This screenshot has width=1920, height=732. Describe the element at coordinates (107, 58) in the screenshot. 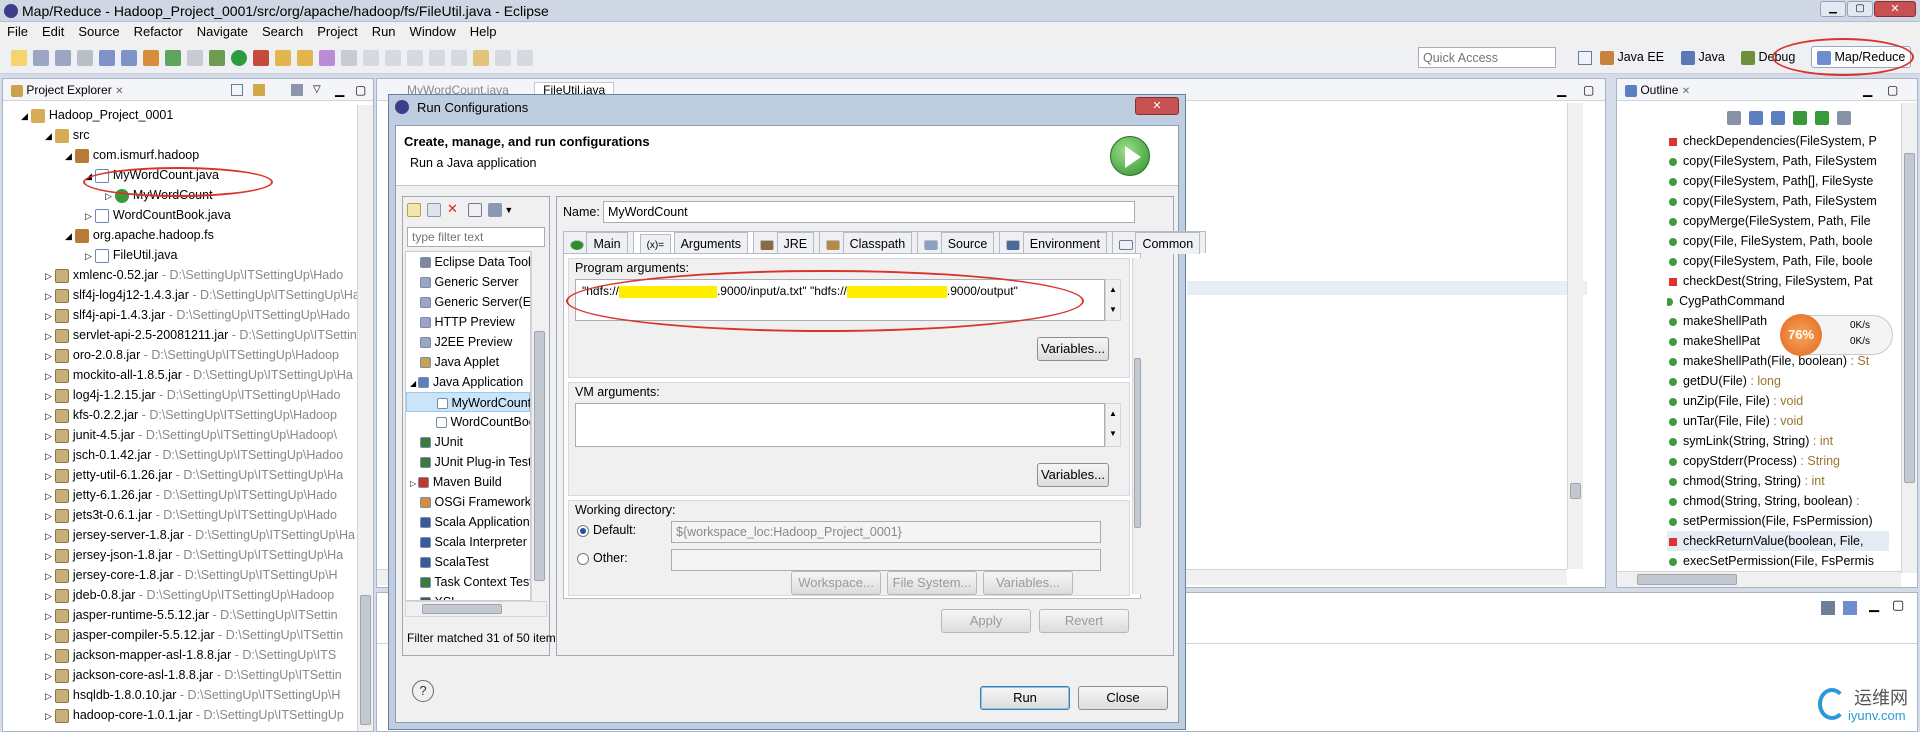

I see `toggle-icon` at that location.